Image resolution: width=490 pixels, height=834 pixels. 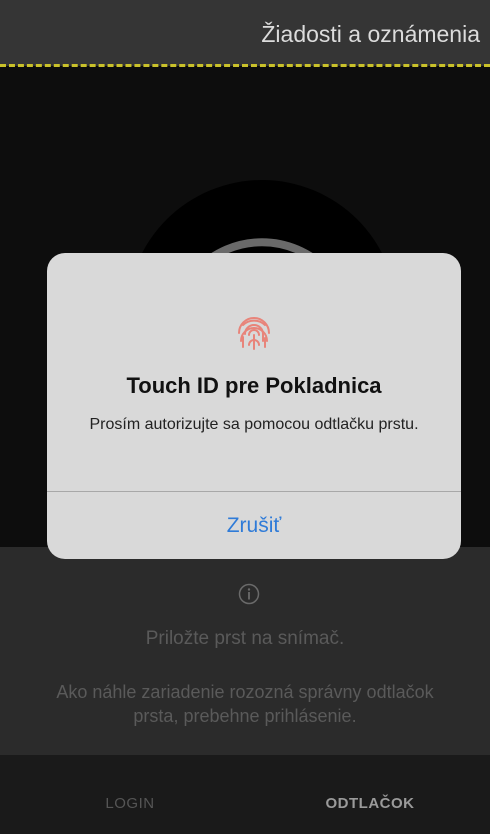 What do you see at coordinates (245, 638) in the screenshot?
I see `scanner-instruction: Priložte prst na snímač.` at bounding box center [245, 638].